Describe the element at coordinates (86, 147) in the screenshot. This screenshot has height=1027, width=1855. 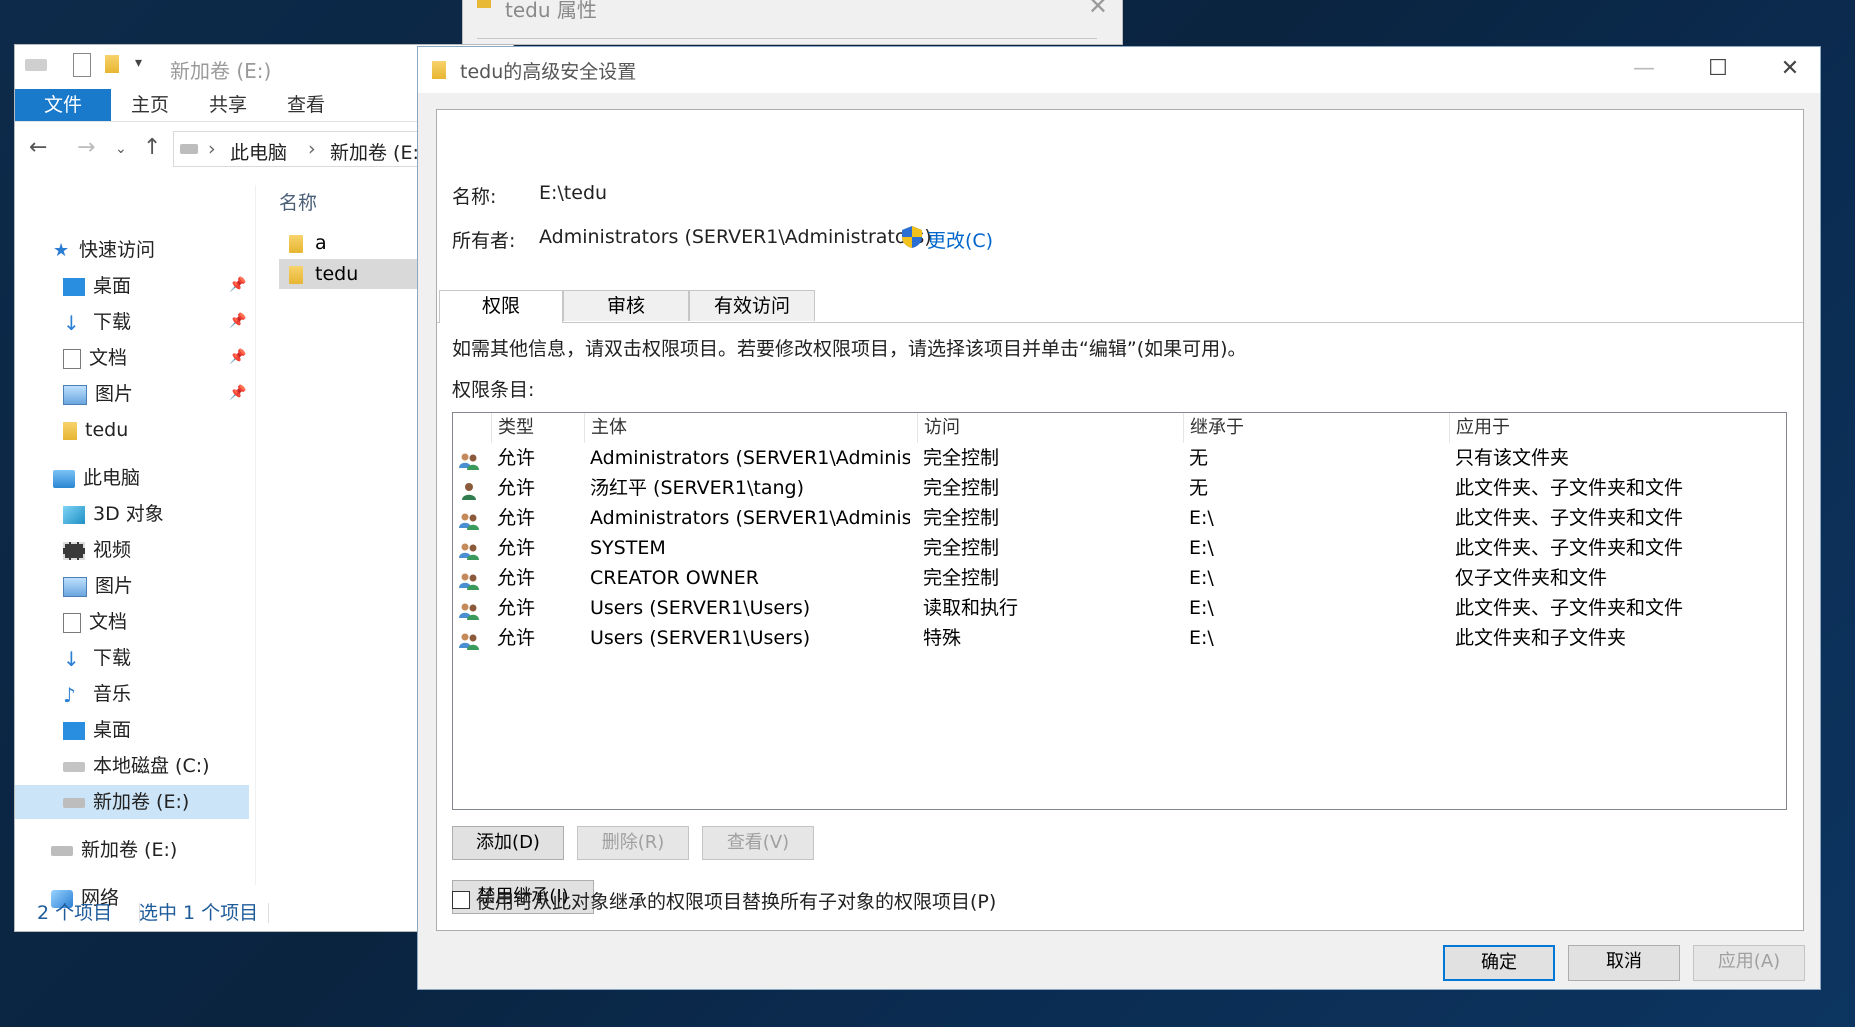
I see `forward-icon: →` at that location.